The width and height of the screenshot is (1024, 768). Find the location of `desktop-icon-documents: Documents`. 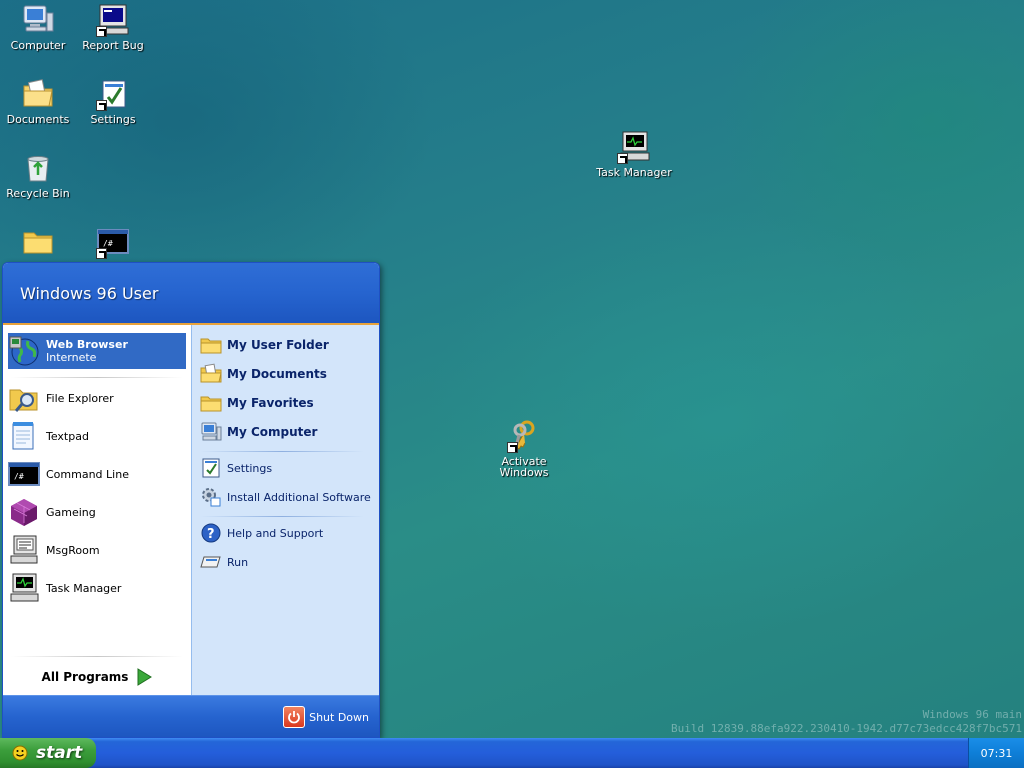

desktop-icon-documents: Documents is located at coordinates (38, 101).